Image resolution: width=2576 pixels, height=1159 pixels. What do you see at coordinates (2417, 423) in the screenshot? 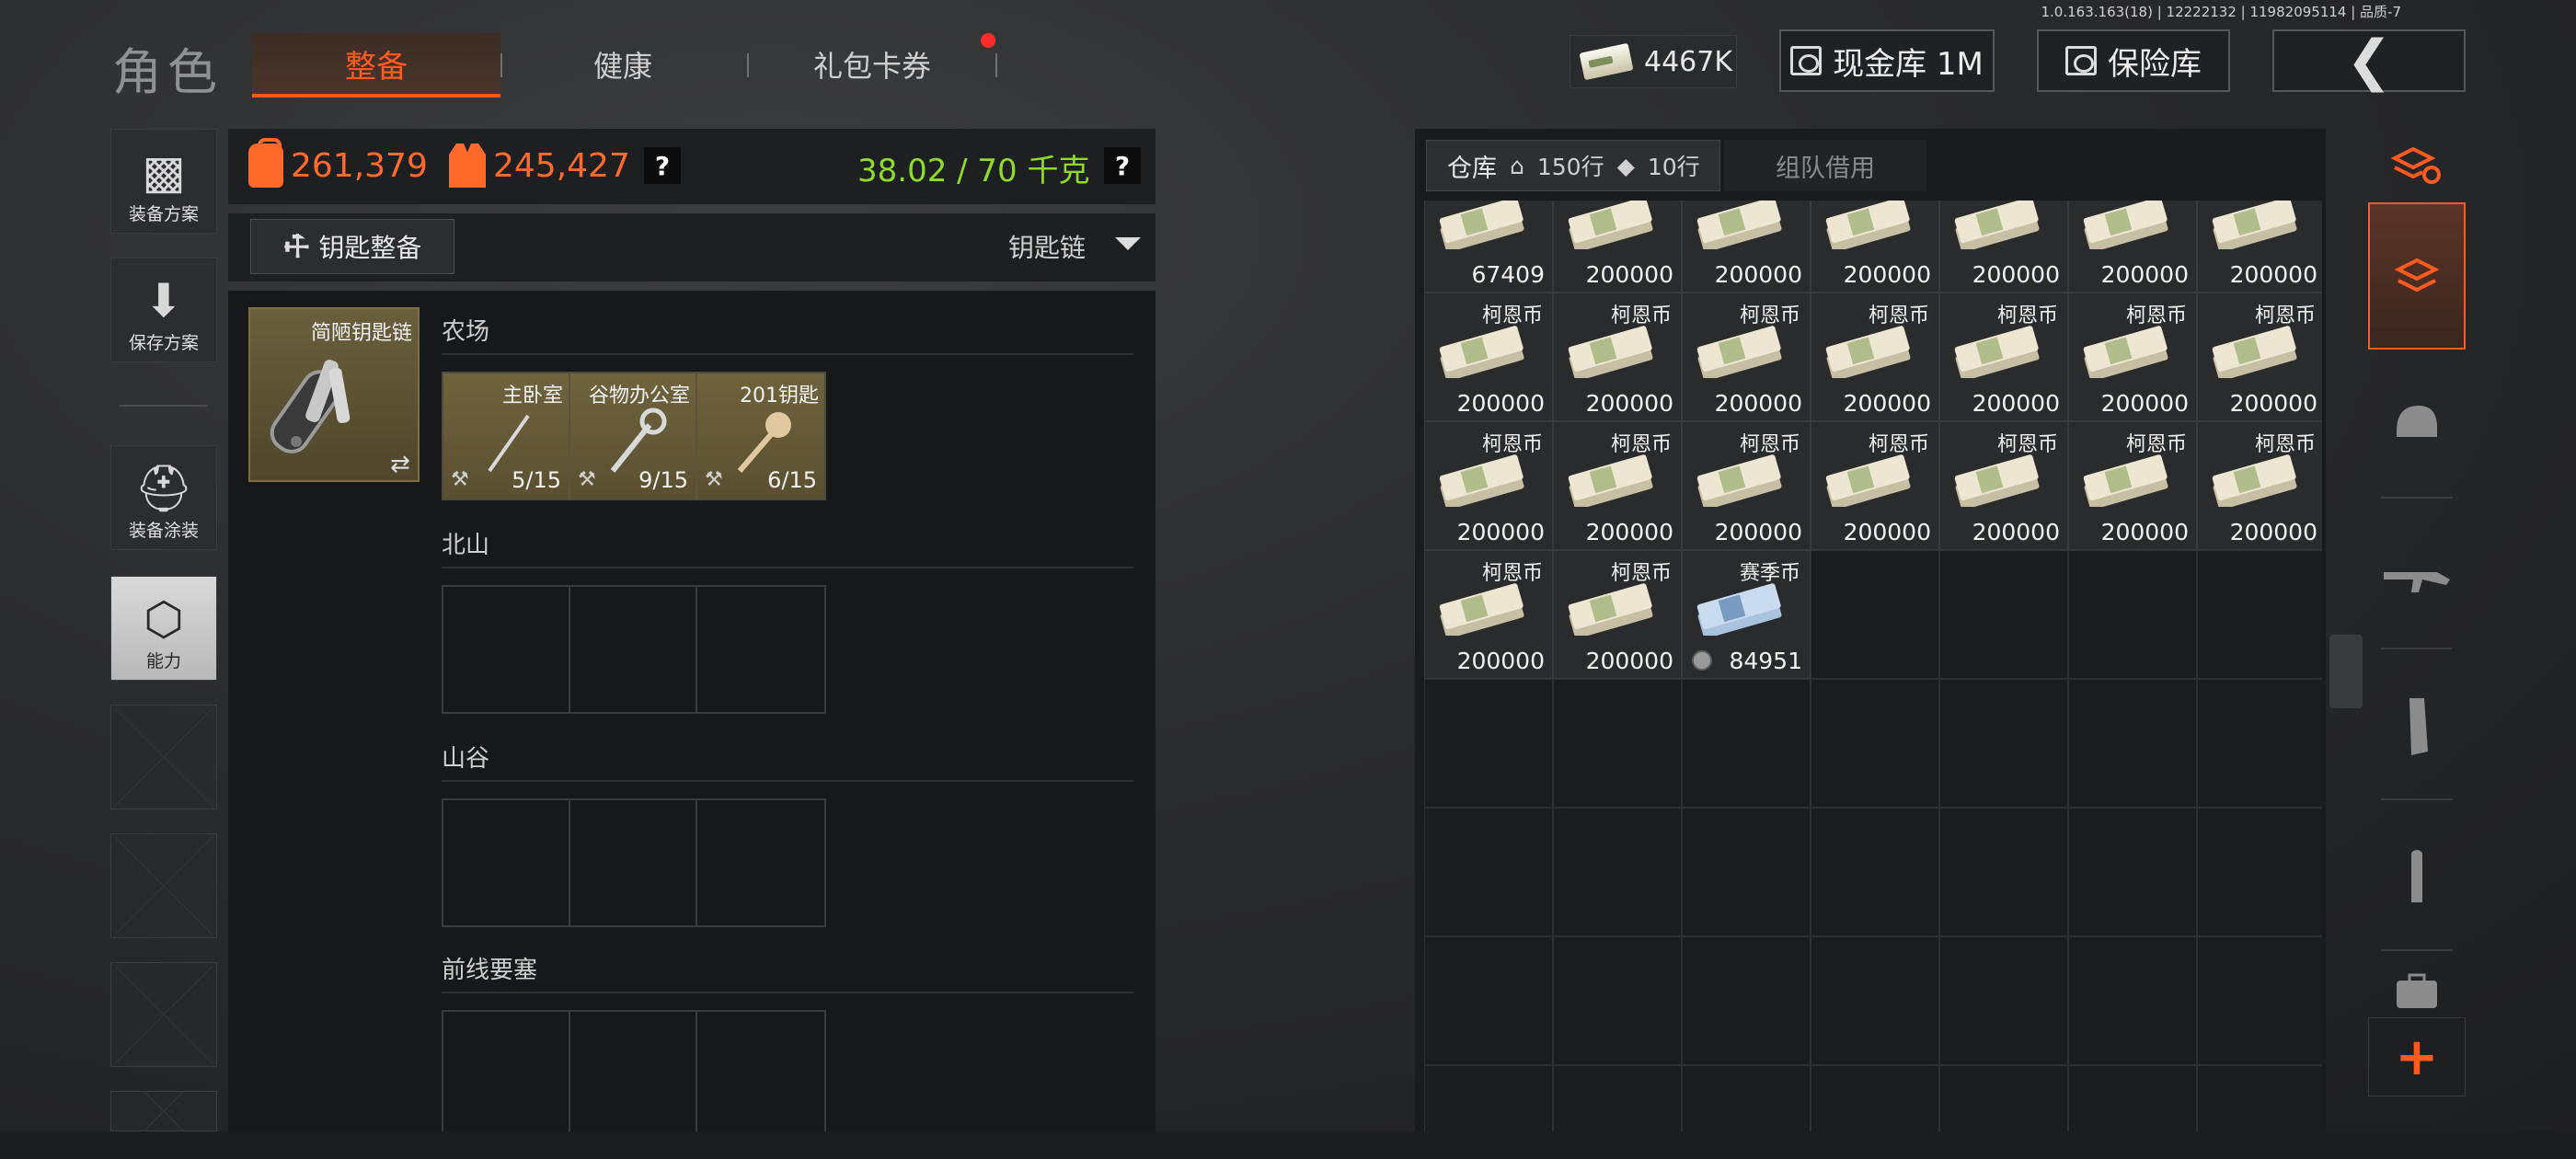
I see `filter-helmet` at bounding box center [2417, 423].